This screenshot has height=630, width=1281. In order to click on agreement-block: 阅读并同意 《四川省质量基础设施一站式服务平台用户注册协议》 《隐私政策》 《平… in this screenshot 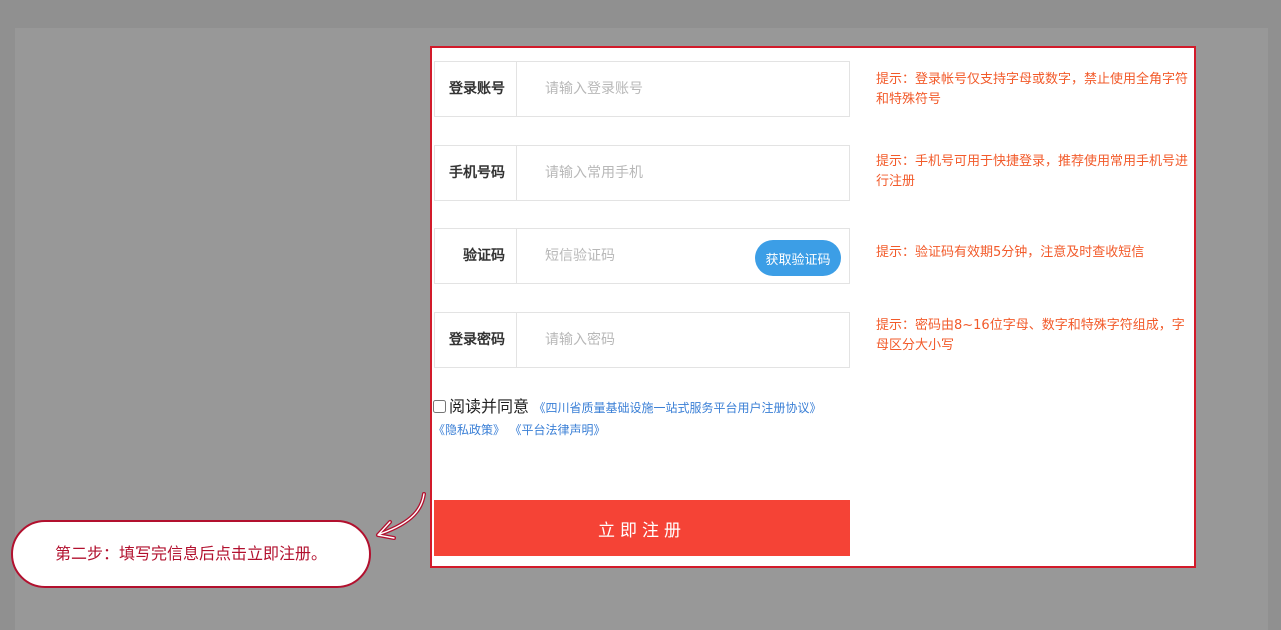, I will do `click(643, 418)`.